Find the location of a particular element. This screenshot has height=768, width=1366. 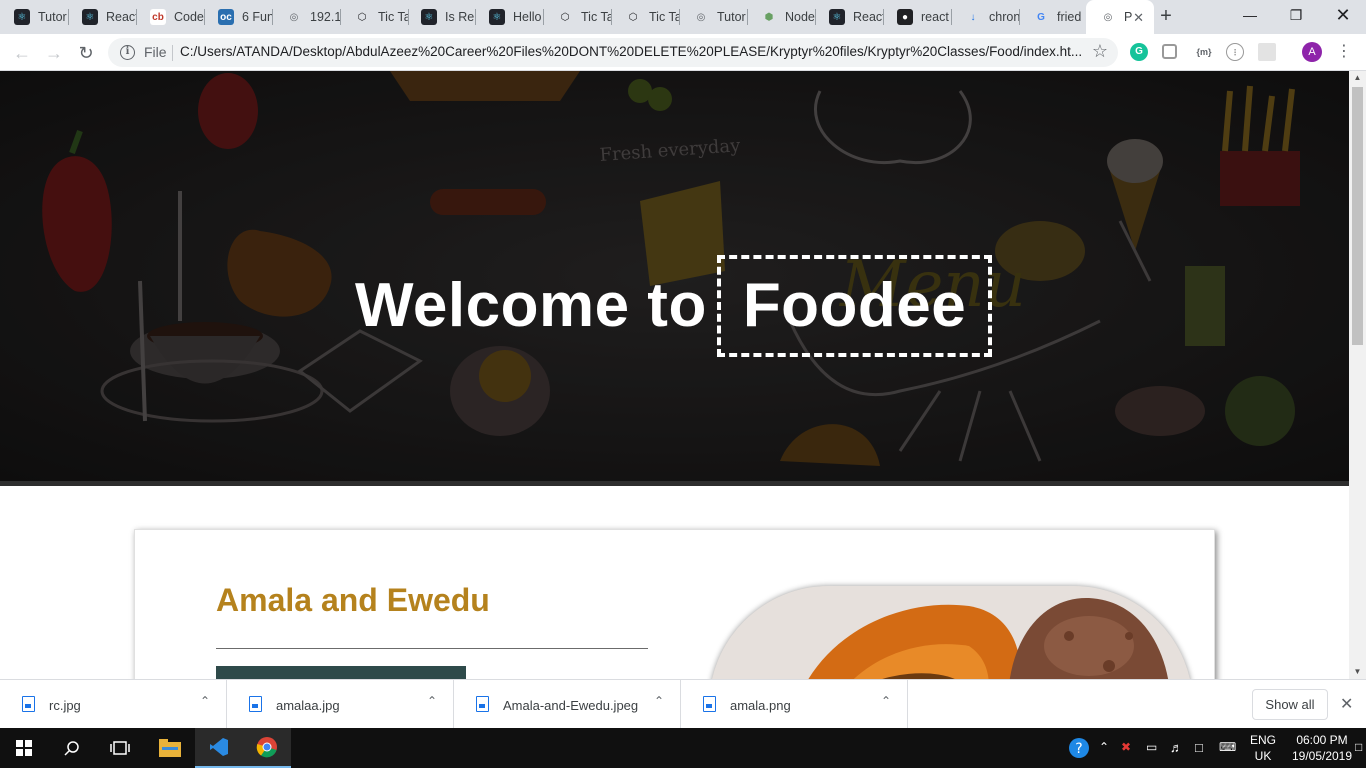

extension-icon is located at coordinates (1267, 52).